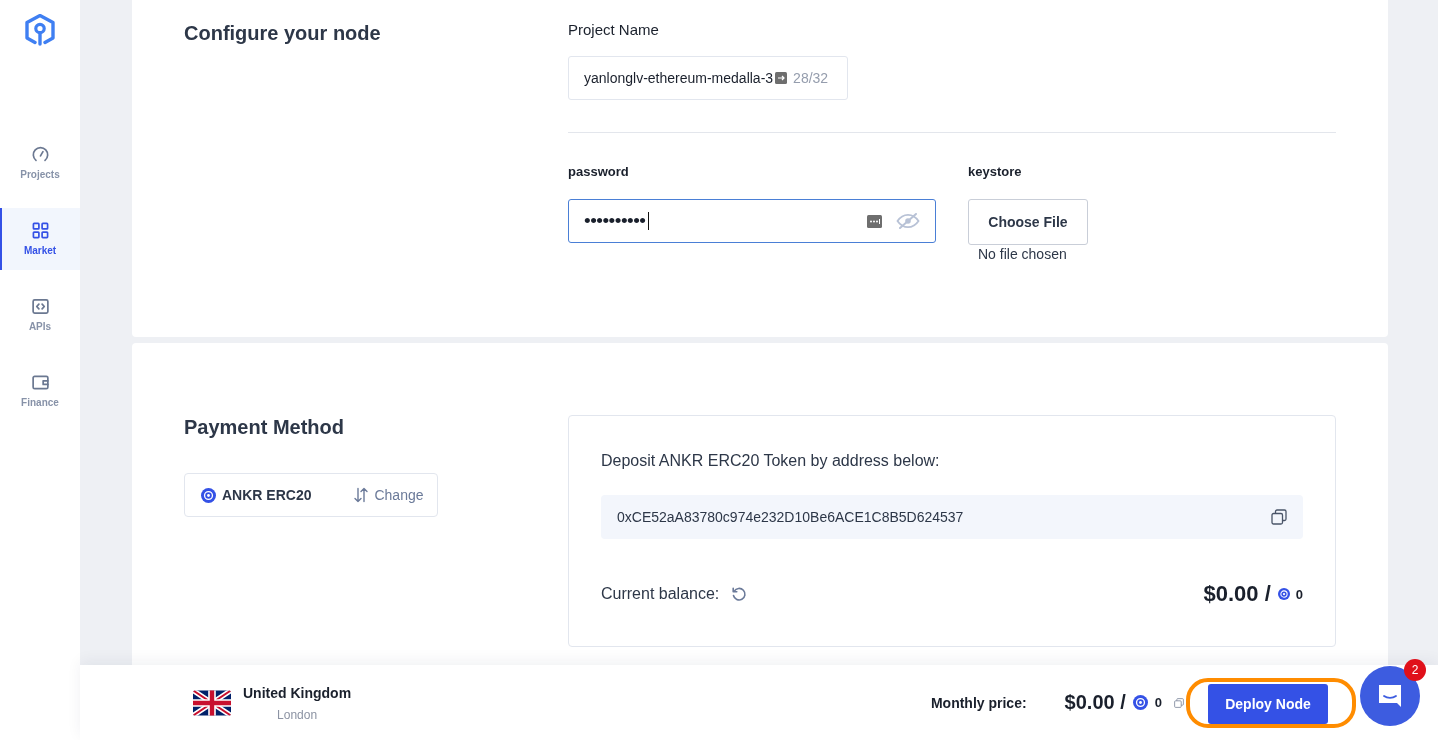 The height and width of the screenshot is (740, 1438). I want to click on gauge-icon, so click(40, 154).